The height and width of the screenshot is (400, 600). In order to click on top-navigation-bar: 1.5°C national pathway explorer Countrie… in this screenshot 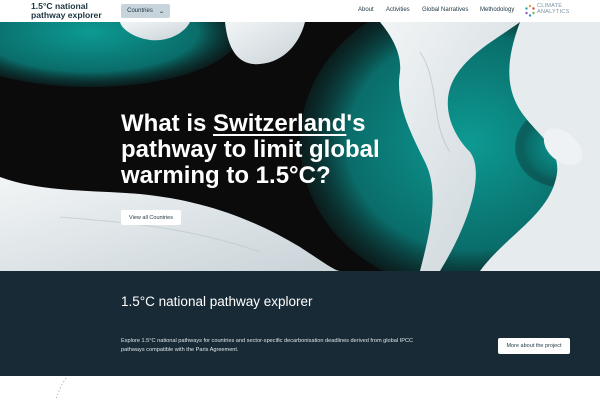, I will do `click(300, 11)`.